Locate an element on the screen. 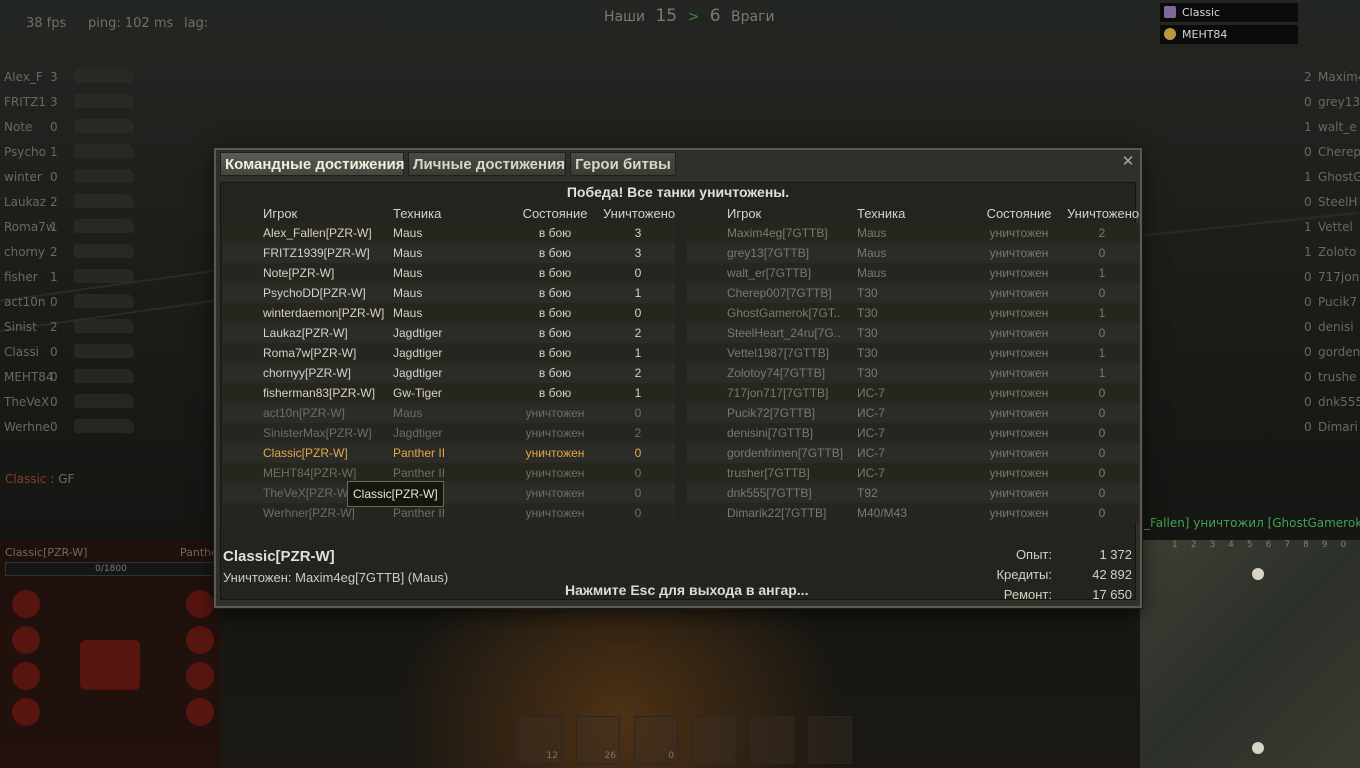 The height and width of the screenshot is (768, 1360). table-row: gordenfrimen[7GTTB] ИС-7 уничтожен 0 is located at coordinates (913, 453).